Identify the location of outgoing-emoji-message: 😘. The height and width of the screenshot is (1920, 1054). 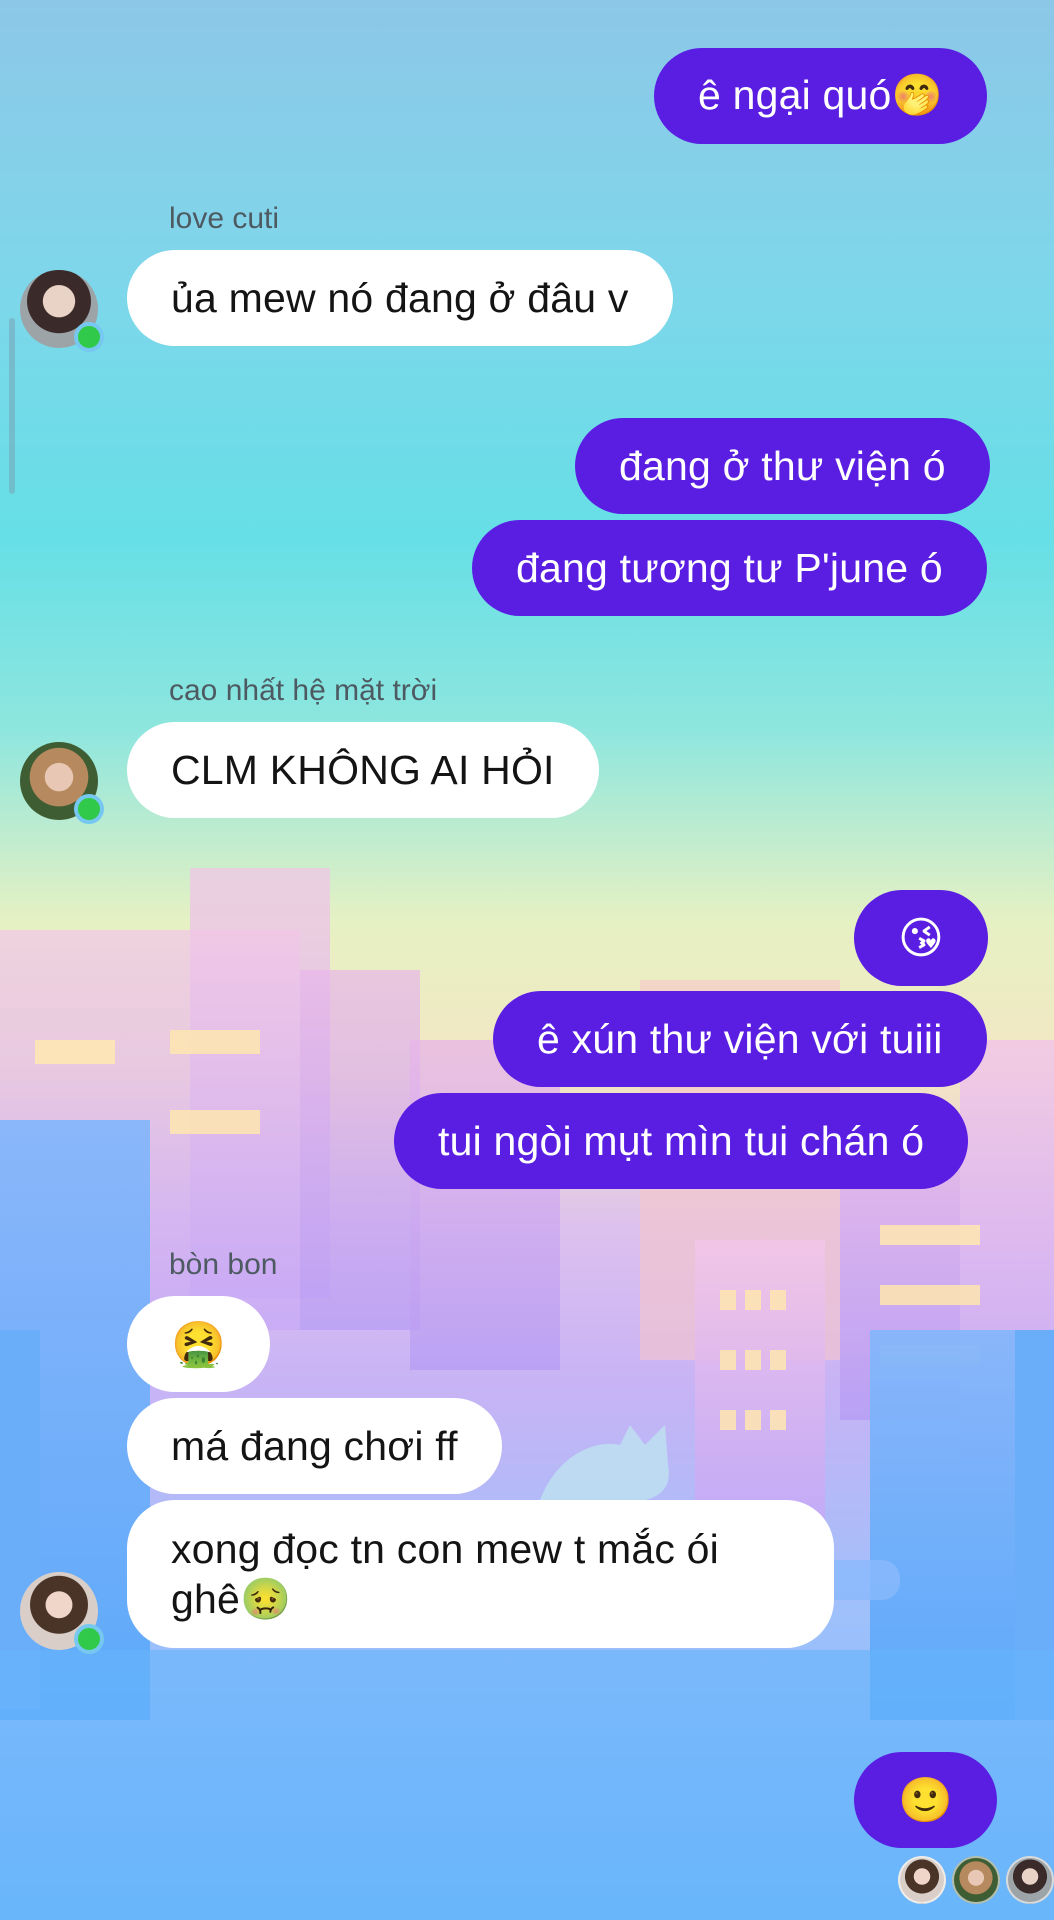
(921, 938).